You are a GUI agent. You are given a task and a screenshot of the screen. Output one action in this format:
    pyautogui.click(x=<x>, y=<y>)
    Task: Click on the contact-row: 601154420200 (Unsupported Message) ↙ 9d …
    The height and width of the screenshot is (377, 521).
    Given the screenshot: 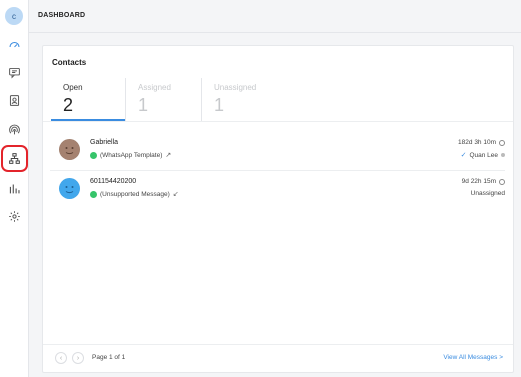 What is the action you would take?
    pyautogui.click(x=277, y=191)
    